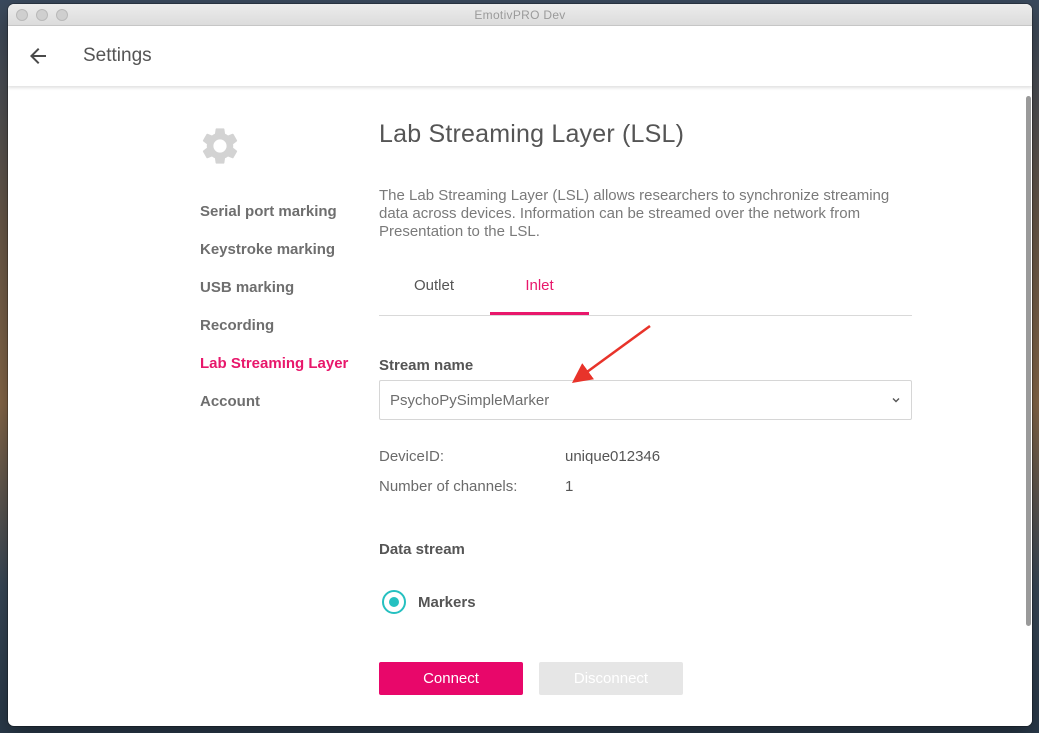 The height and width of the screenshot is (733, 1039). I want to click on data-stream-label: Data stream, so click(422, 549).